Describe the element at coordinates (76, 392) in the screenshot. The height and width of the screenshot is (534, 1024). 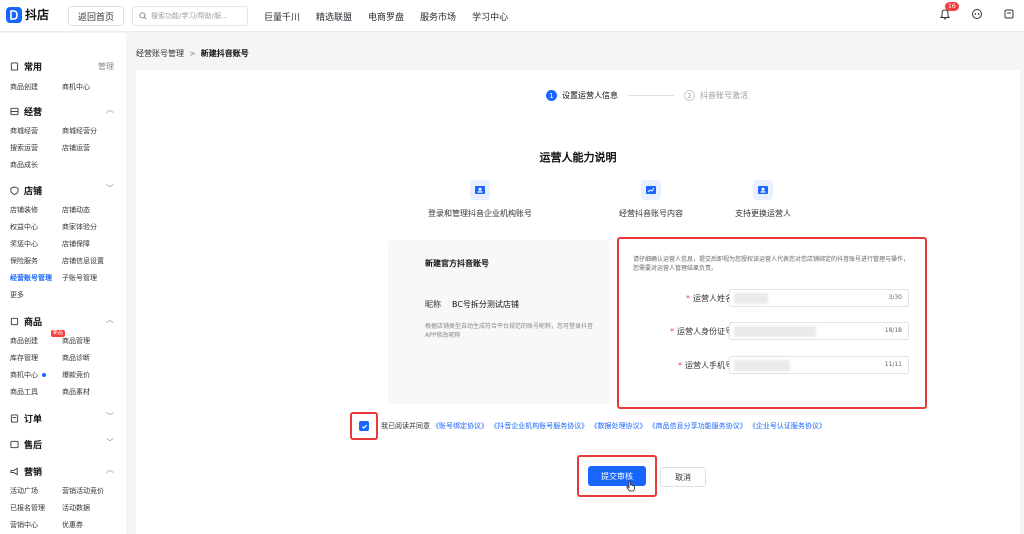
I see `sidebar-item: 商品素材` at that location.